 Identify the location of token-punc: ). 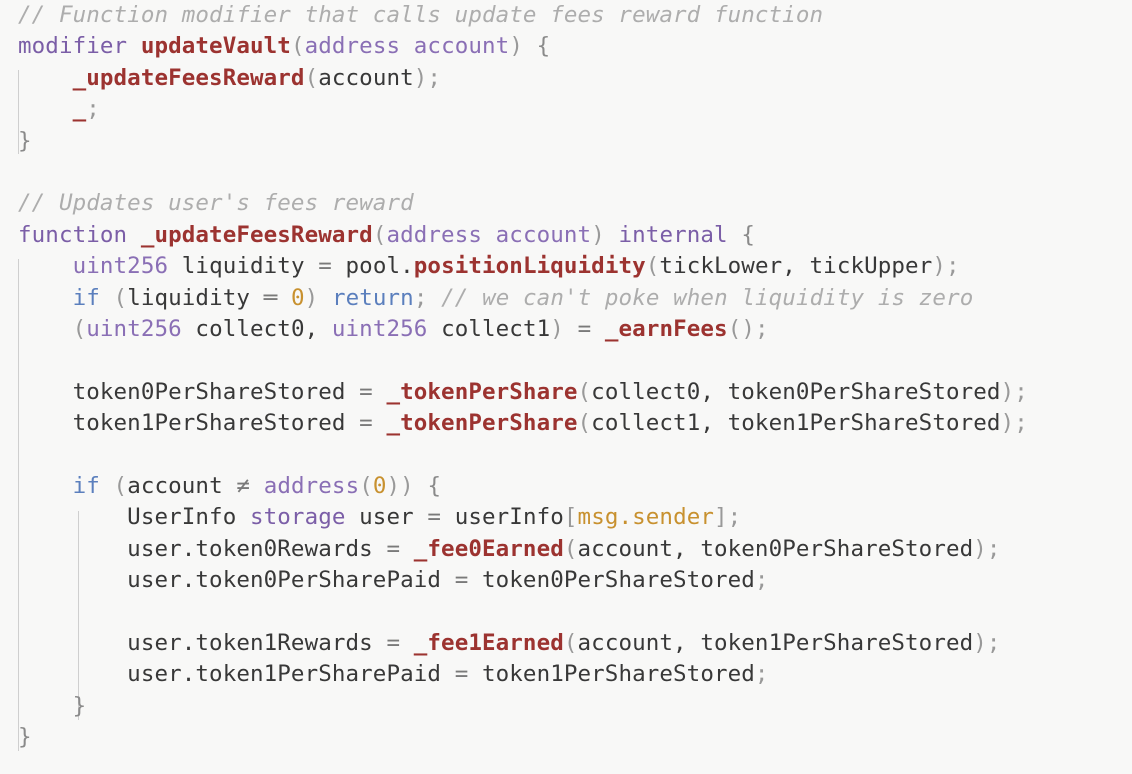
(516, 46).